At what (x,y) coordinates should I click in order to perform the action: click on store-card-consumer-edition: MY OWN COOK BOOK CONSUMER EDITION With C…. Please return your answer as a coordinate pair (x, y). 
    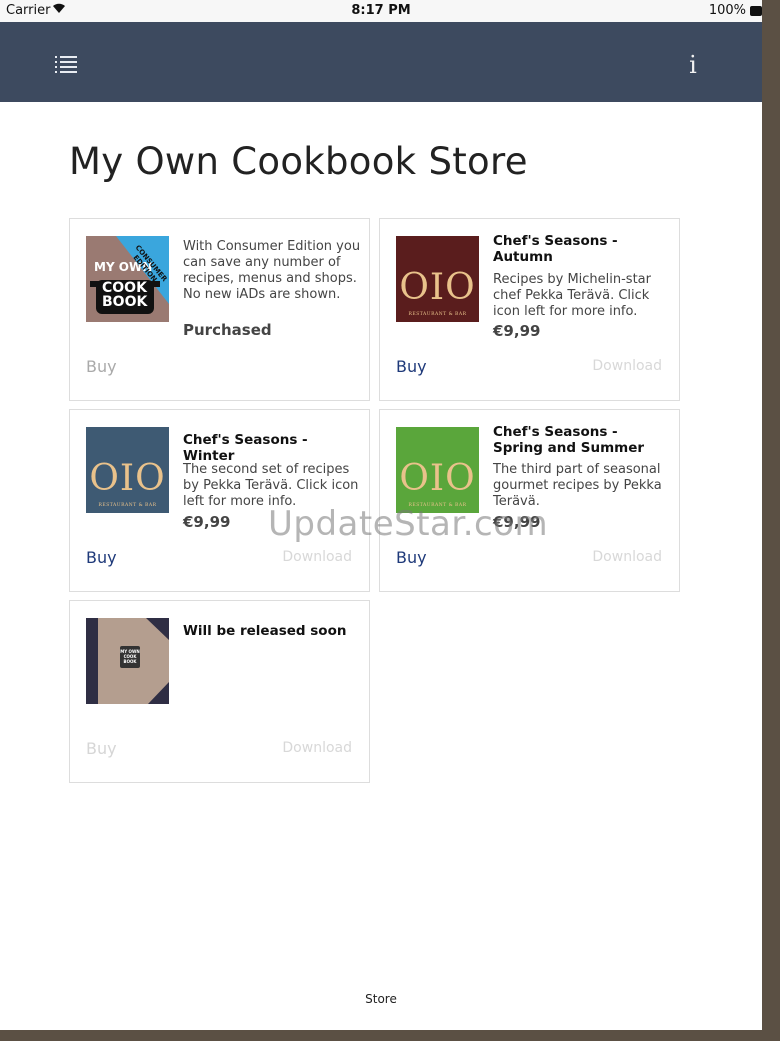
    Looking at the image, I should click on (219, 309).